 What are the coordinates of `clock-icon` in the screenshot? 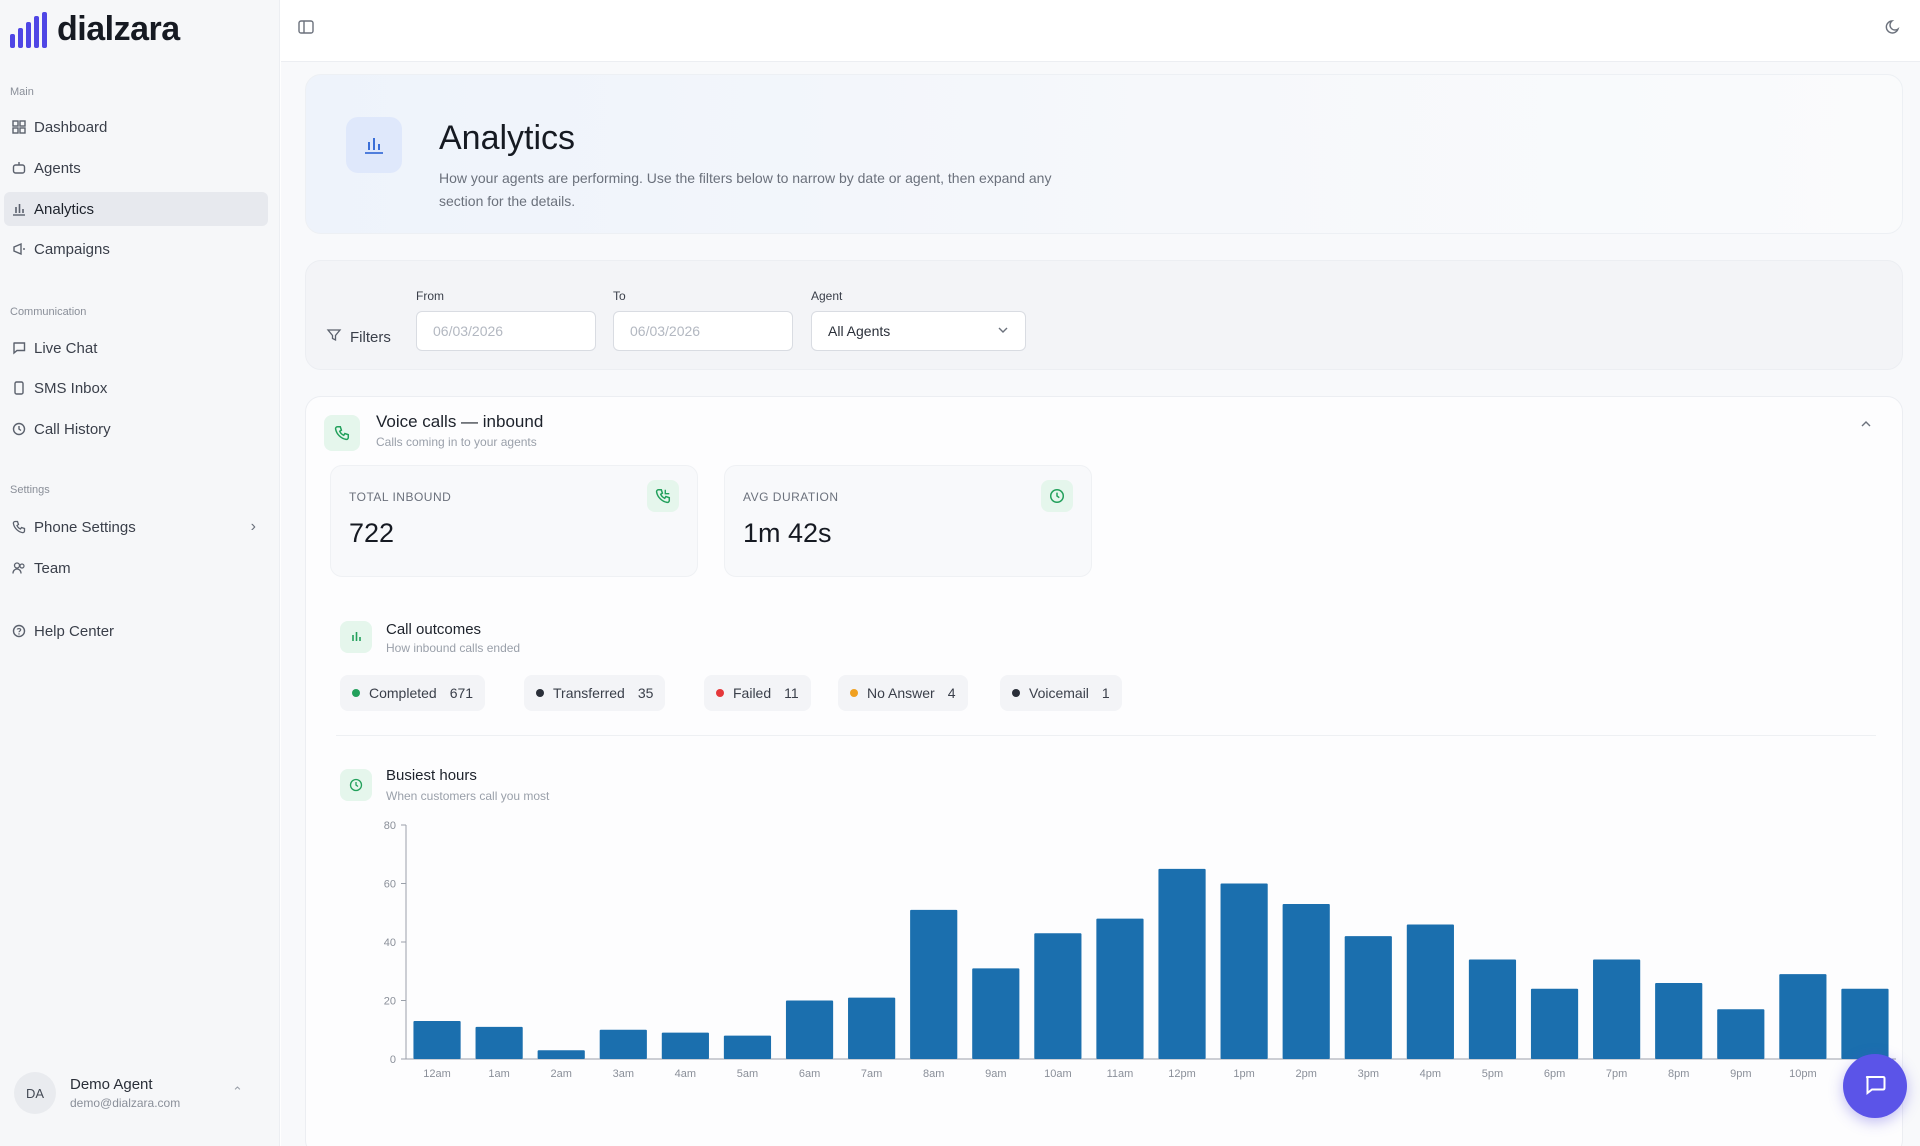 It's located at (1057, 496).